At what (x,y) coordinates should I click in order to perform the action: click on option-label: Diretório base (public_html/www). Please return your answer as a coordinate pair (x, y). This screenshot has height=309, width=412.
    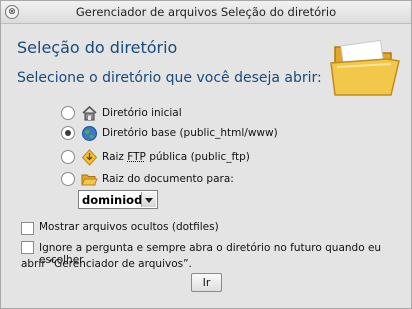
    Looking at the image, I should click on (190, 133).